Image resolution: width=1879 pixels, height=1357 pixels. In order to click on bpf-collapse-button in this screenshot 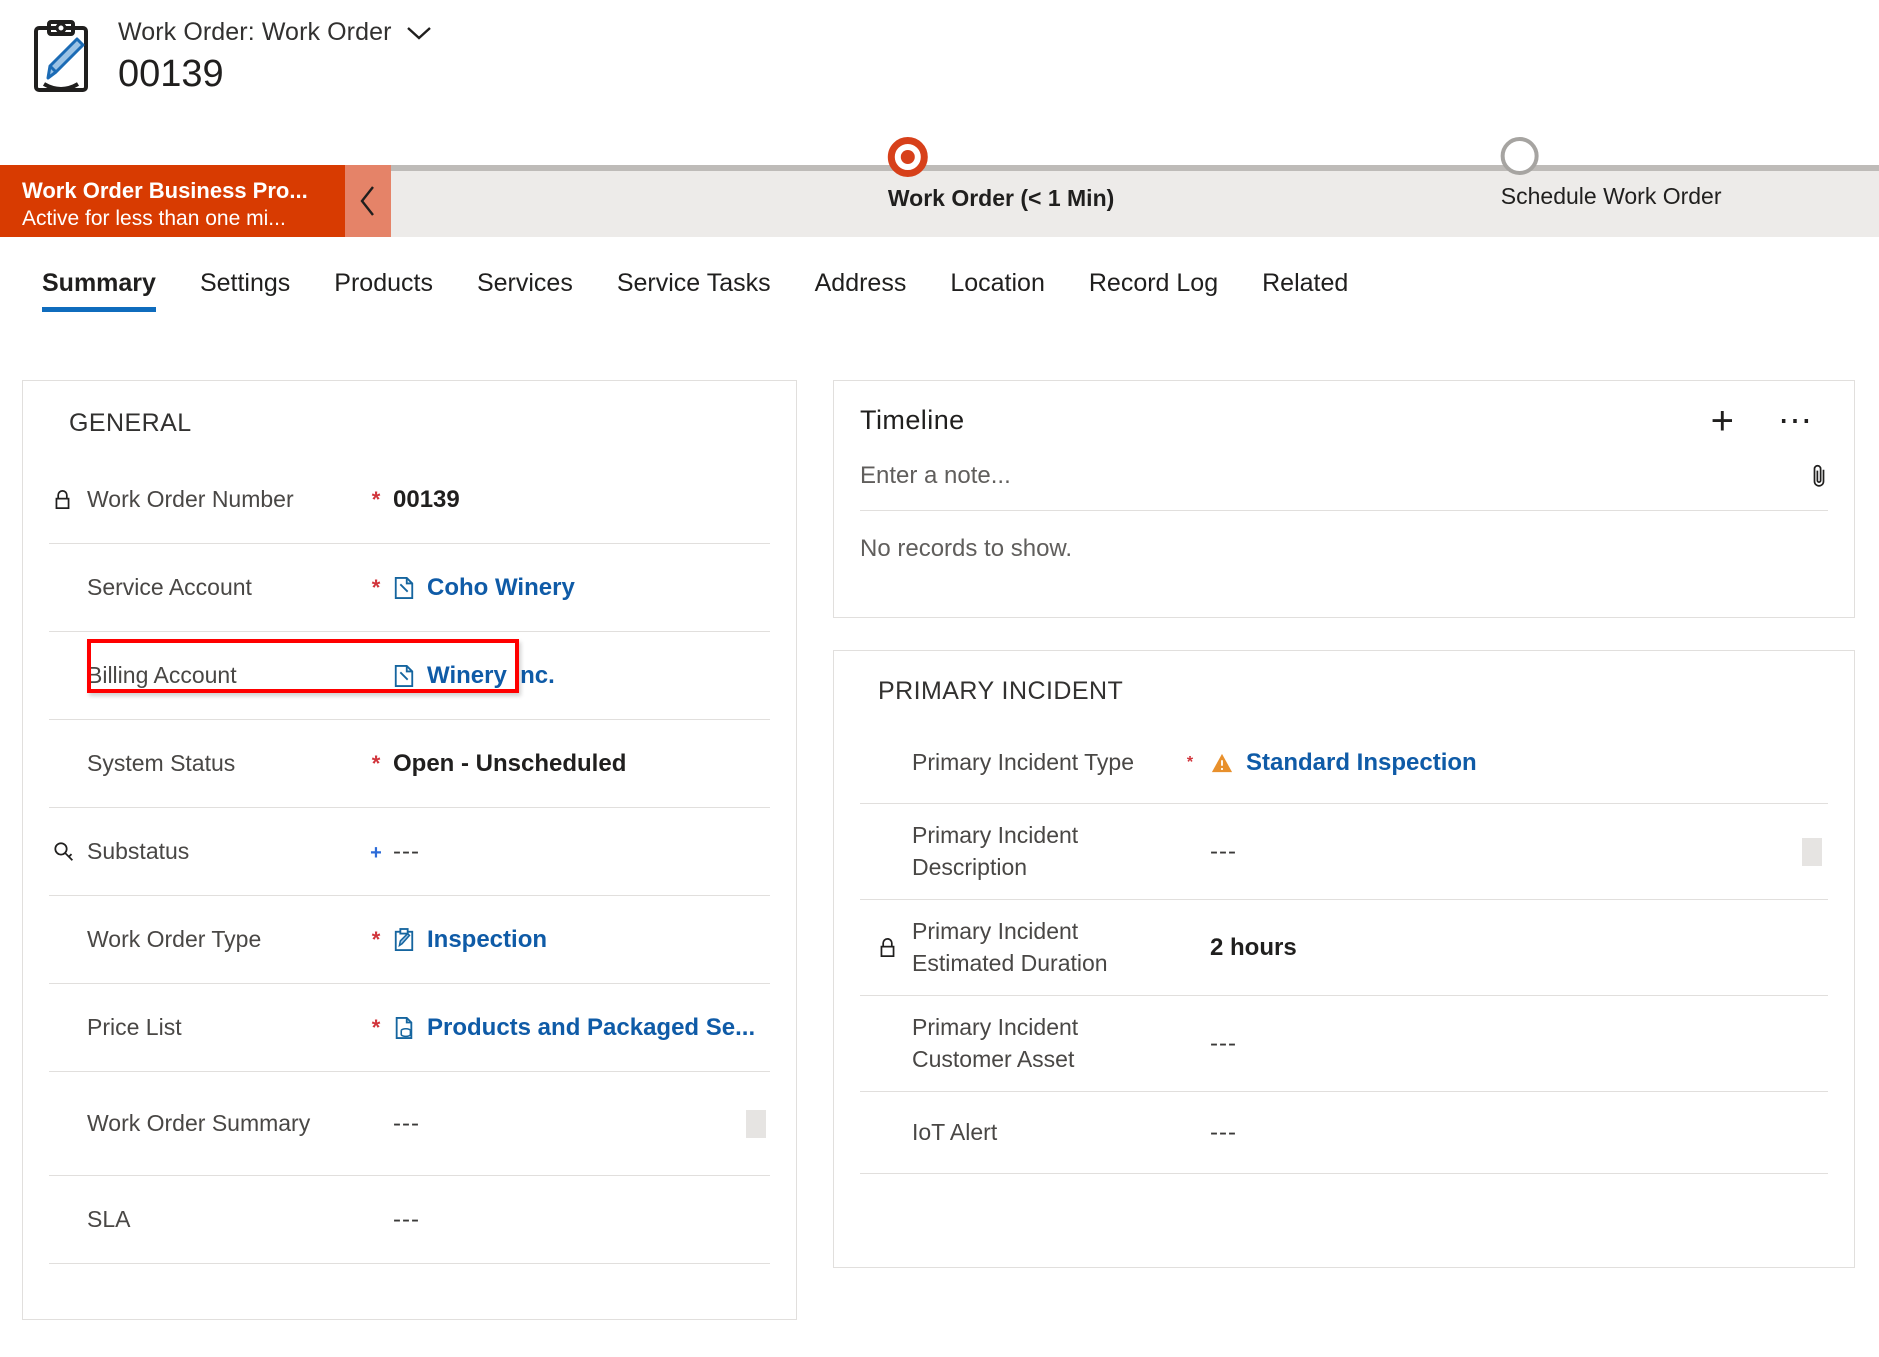, I will do `click(368, 201)`.